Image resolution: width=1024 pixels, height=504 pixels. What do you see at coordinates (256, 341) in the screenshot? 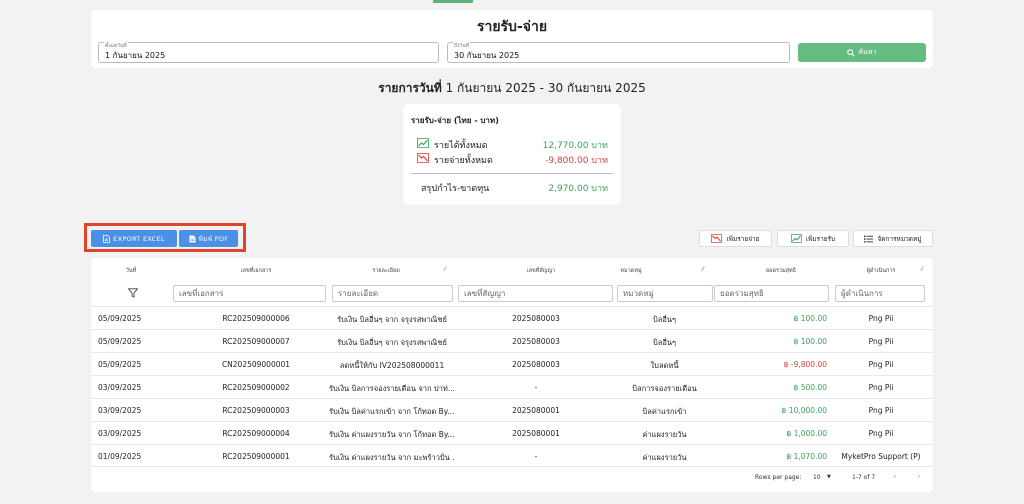
I see `cell-doc-number: RC202509000007` at bounding box center [256, 341].